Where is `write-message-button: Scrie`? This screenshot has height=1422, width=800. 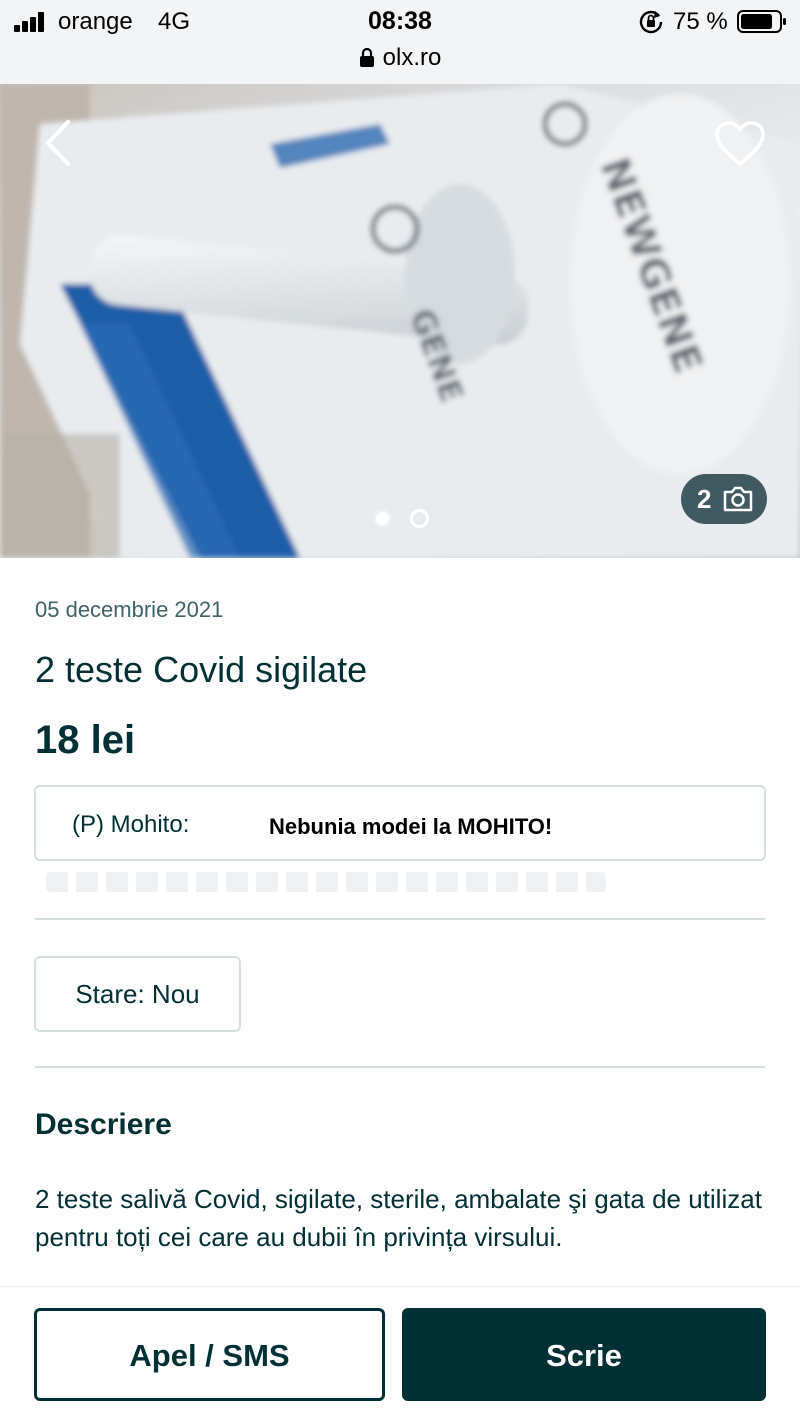 write-message-button: Scrie is located at coordinates (584, 1354).